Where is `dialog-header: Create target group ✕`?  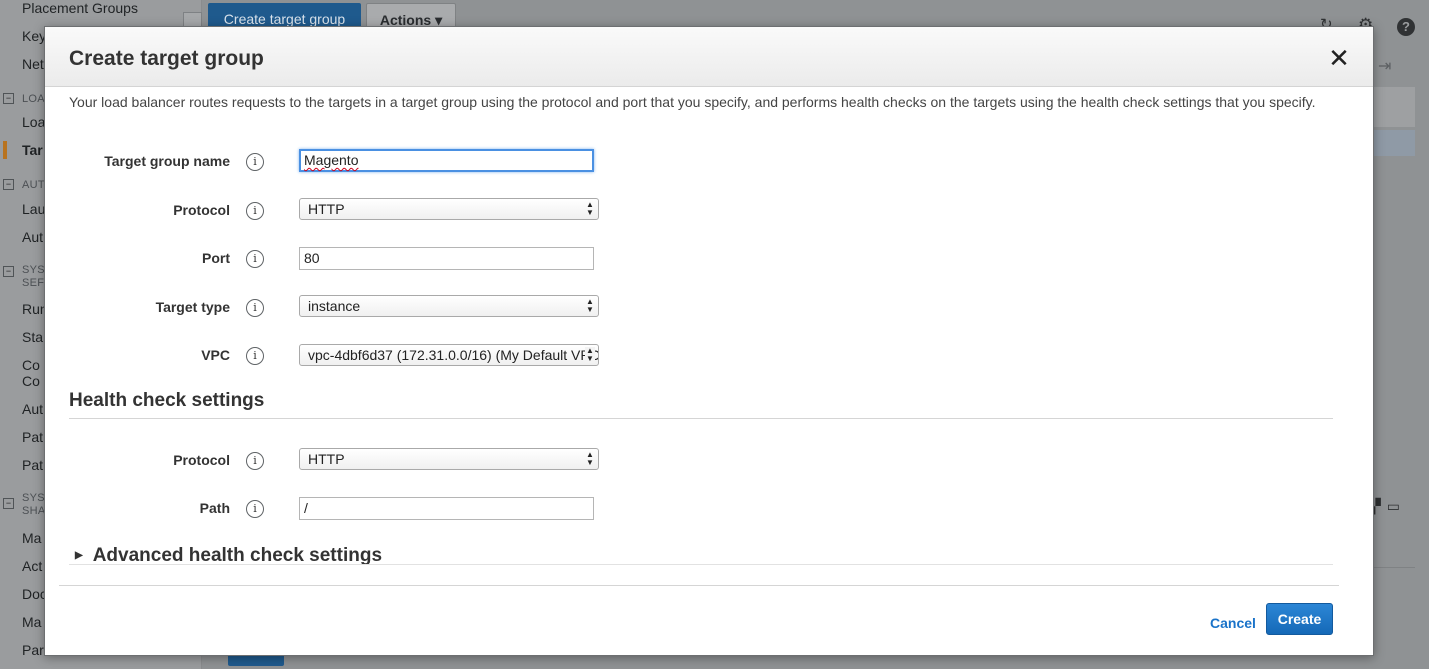 dialog-header: Create target group ✕ is located at coordinates (709, 57).